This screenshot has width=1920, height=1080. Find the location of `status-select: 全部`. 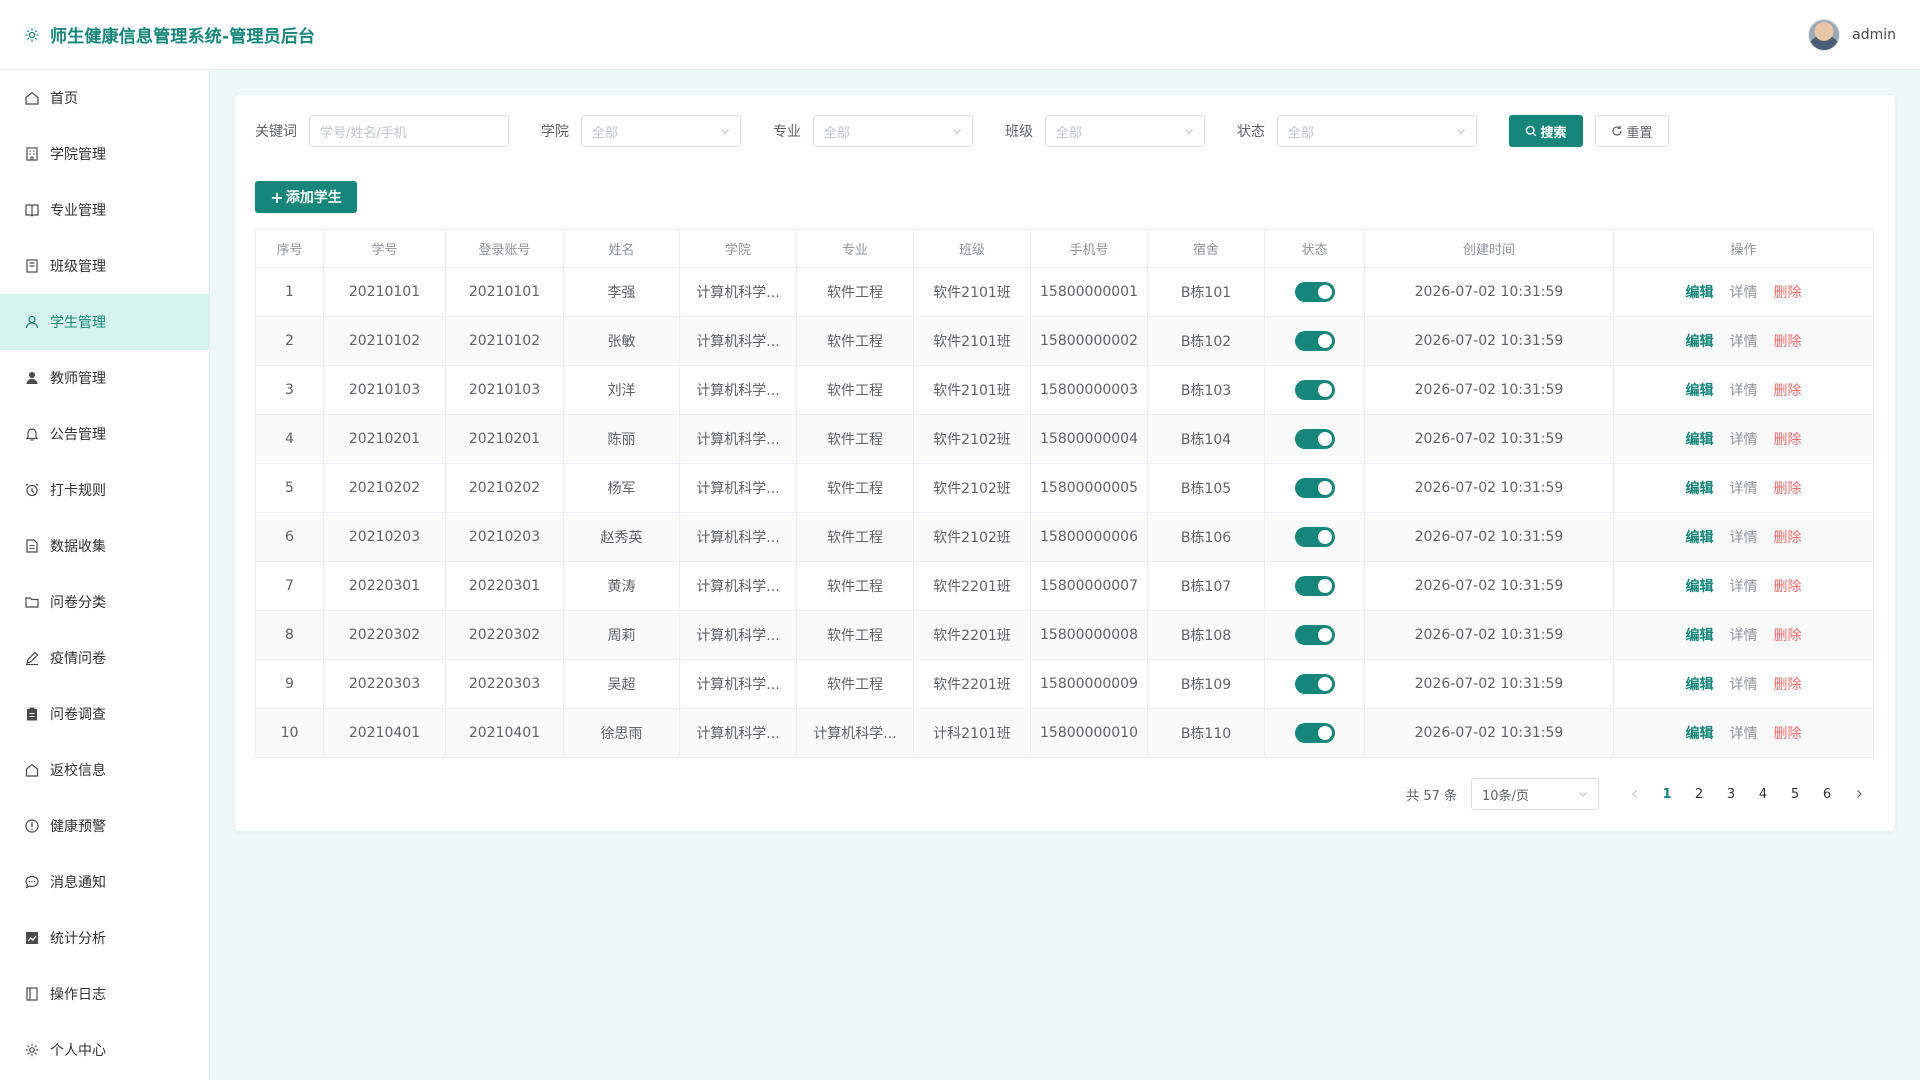

status-select: 全部 is located at coordinates (1377, 131).